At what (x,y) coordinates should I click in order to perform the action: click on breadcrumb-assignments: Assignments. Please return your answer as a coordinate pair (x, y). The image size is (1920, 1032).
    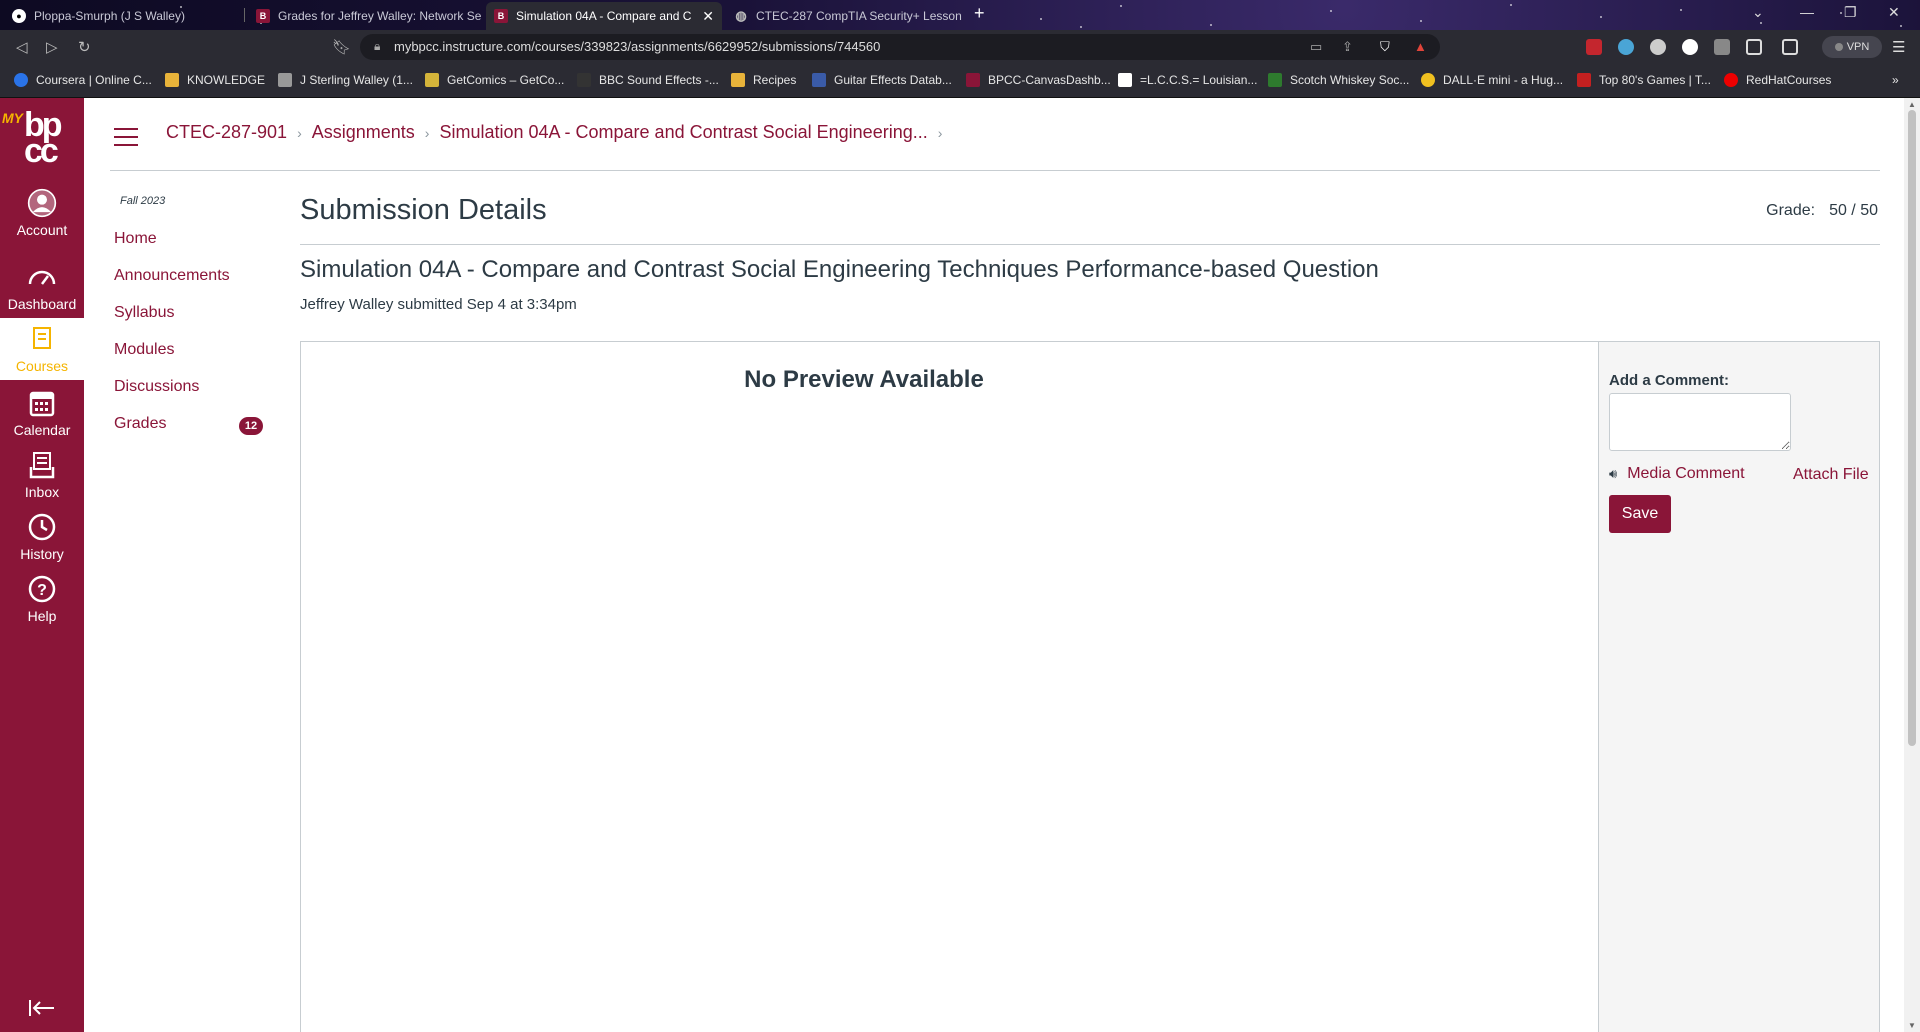
    Looking at the image, I should click on (363, 132).